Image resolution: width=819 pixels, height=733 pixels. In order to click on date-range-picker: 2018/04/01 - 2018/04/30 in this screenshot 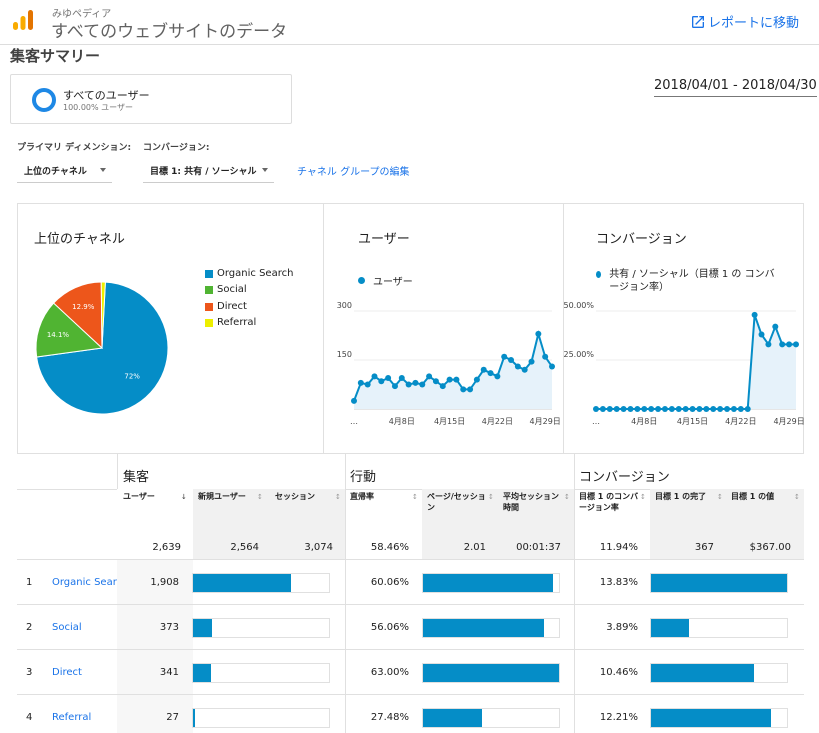, I will do `click(735, 87)`.